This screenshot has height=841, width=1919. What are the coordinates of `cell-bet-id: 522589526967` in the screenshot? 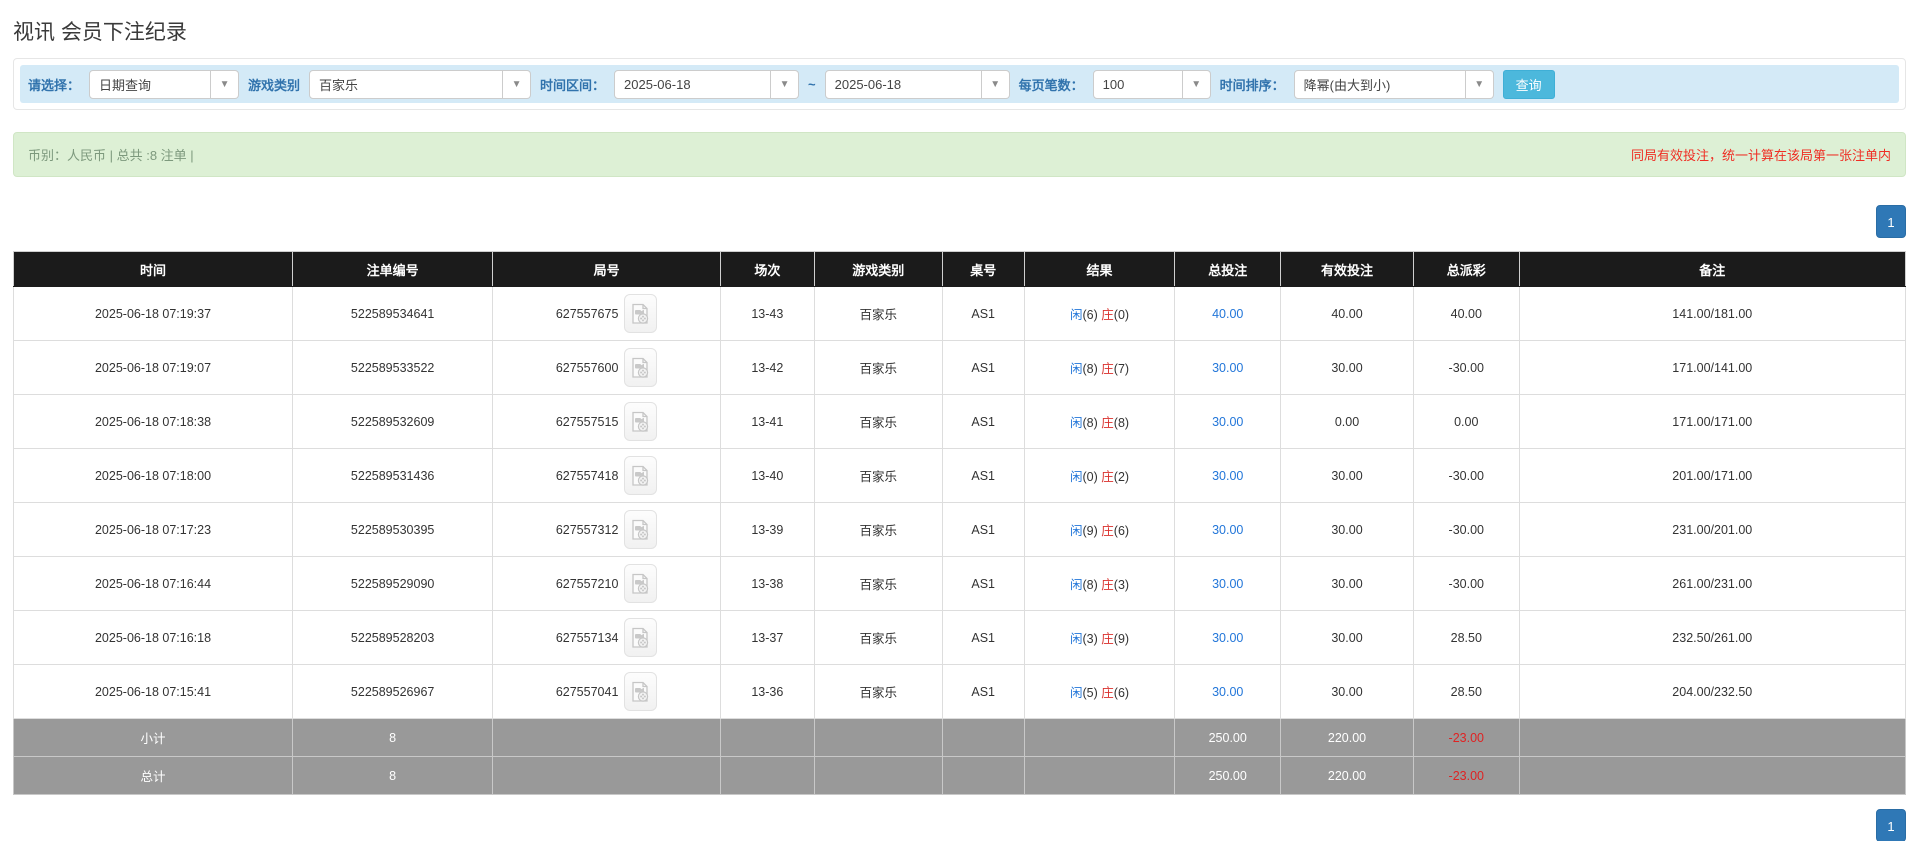 It's located at (393, 691).